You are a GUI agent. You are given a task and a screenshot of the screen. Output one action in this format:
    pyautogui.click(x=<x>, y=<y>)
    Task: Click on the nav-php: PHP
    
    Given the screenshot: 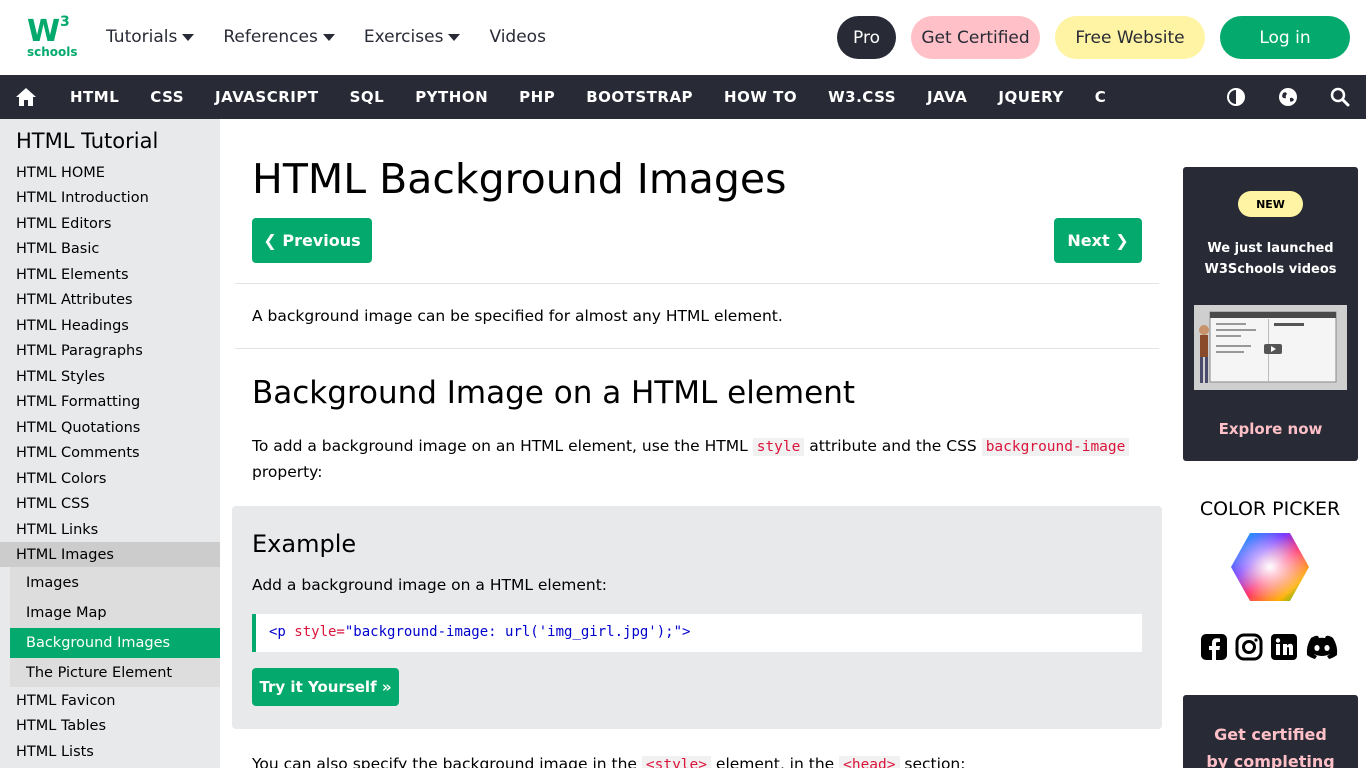 What is the action you would take?
    pyautogui.click(x=537, y=97)
    